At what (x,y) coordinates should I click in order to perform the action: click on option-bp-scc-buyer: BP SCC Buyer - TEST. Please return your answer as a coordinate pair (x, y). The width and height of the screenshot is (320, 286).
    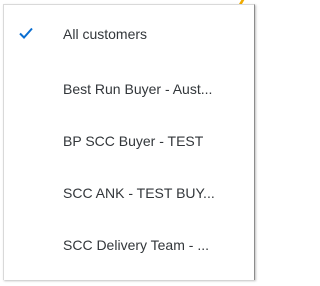
    Looking at the image, I should click on (129, 141).